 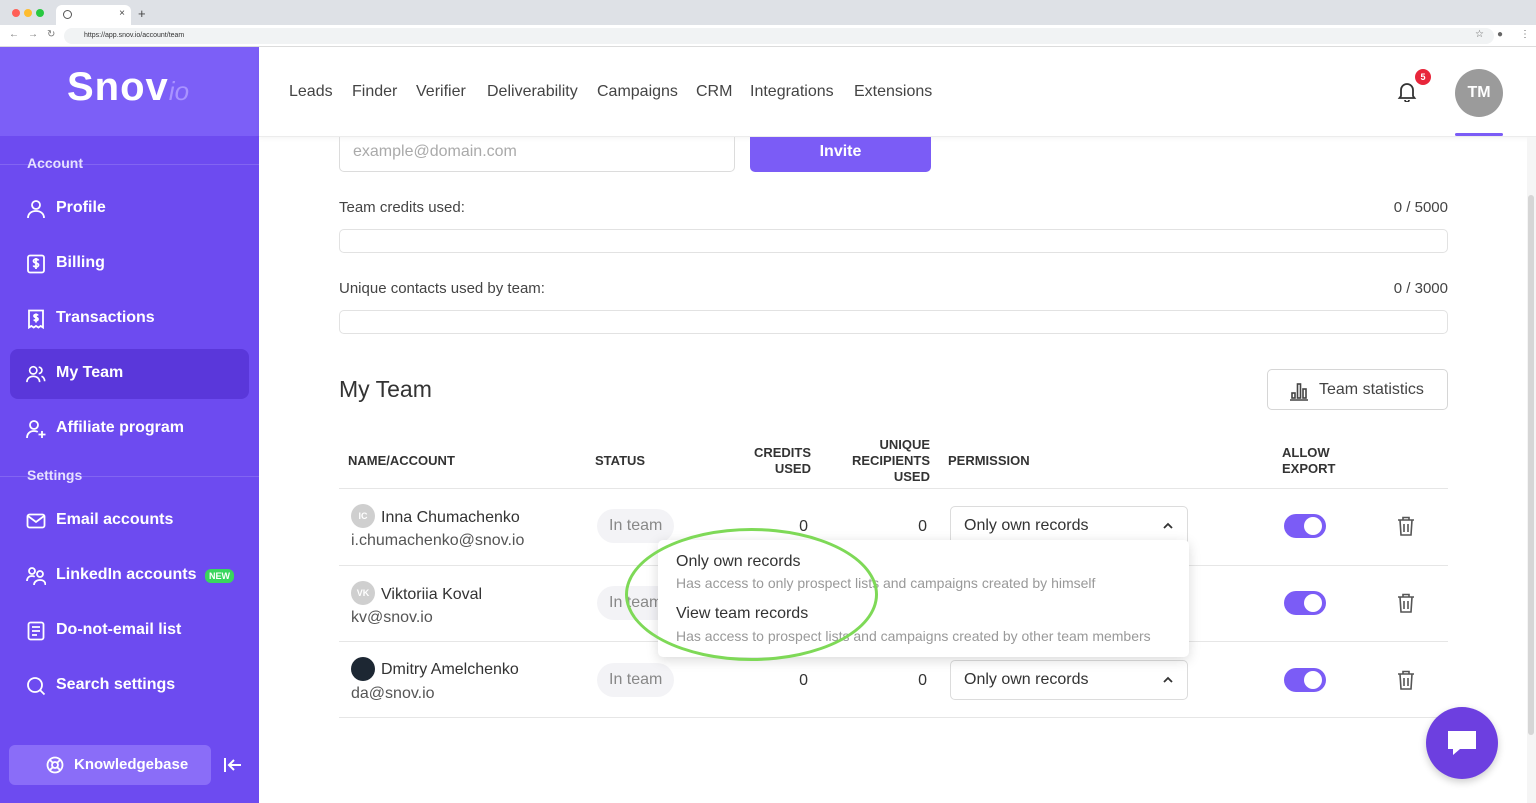 What do you see at coordinates (532, 92) in the screenshot?
I see `nav-deliverability: Deliverability` at bounding box center [532, 92].